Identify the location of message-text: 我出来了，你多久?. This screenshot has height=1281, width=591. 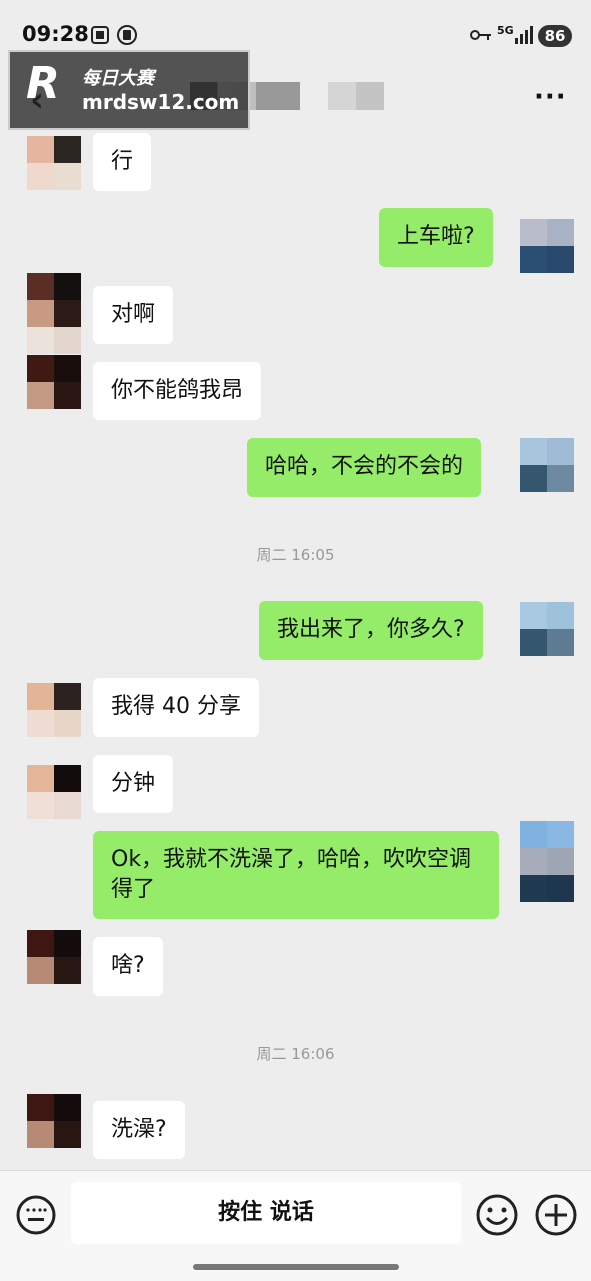
(371, 629).